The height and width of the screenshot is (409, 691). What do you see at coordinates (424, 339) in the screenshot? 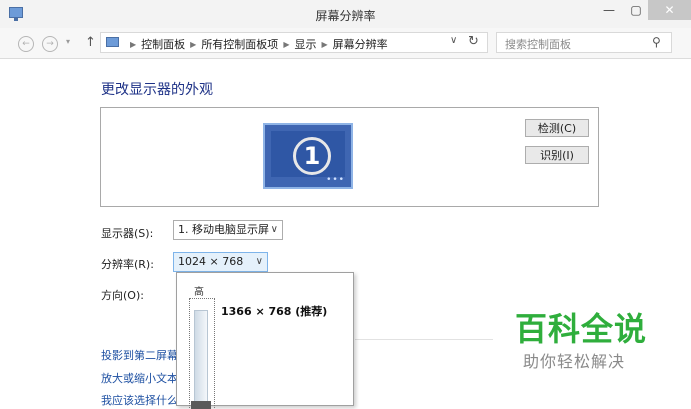
I see `divider` at bounding box center [424, 339].